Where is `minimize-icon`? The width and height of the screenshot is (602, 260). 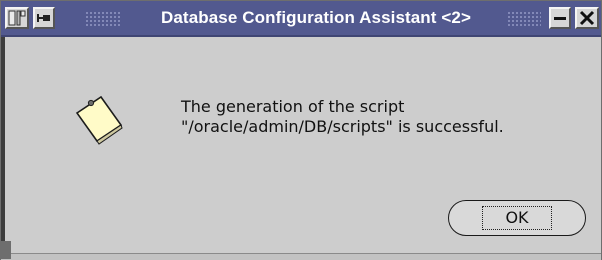 minimize-icon is located at coordinates (560, 18).